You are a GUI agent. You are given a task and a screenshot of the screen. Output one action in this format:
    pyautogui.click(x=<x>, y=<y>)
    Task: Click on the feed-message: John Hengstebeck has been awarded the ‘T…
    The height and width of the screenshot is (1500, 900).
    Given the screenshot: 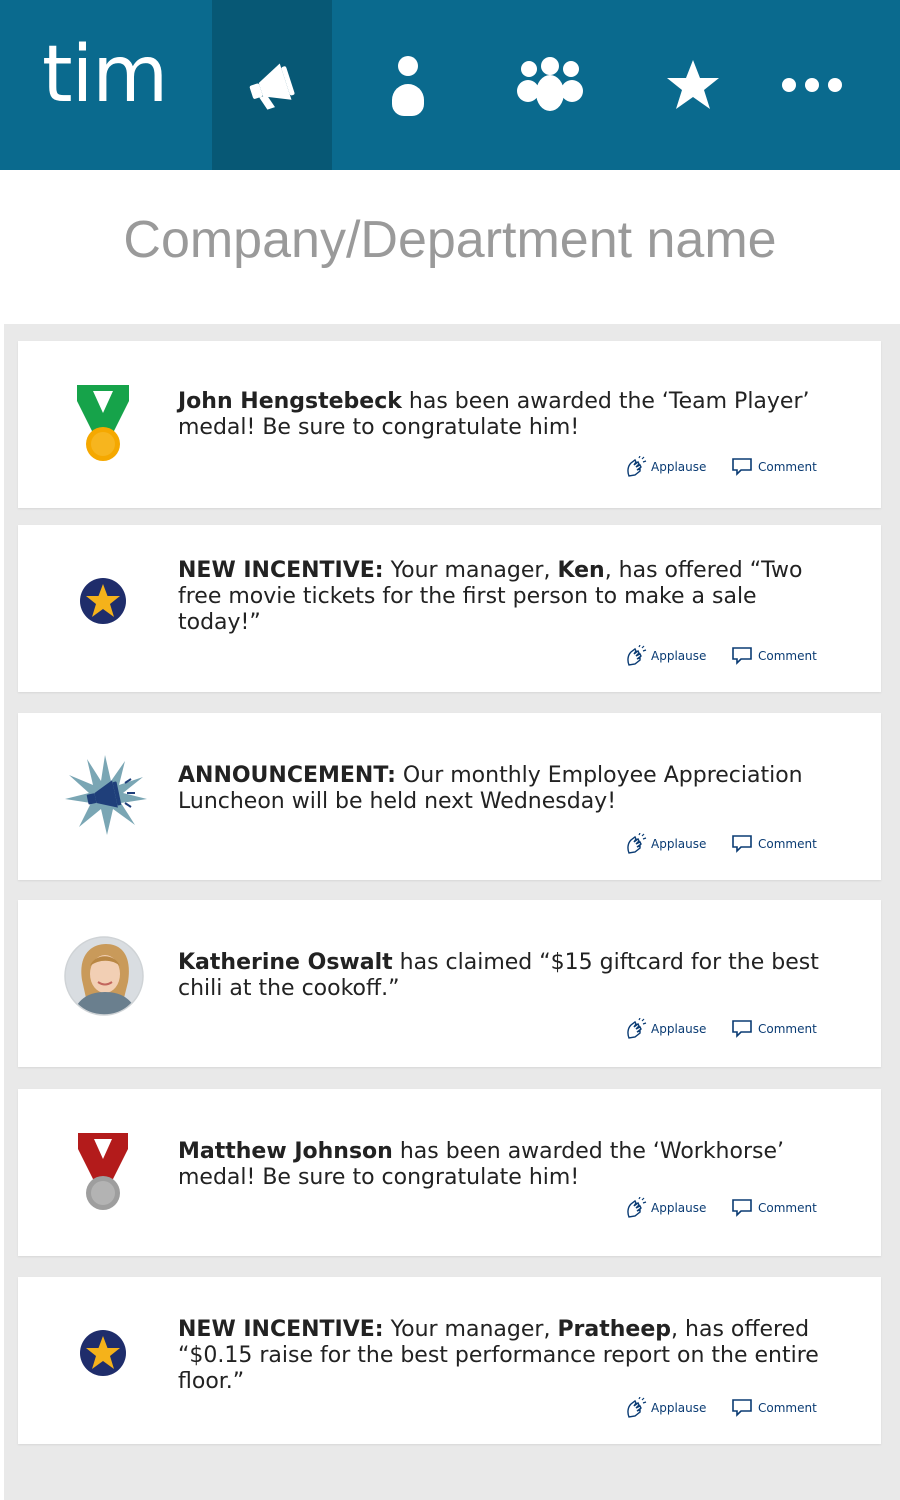 What is the action you would take?
    pyautogui.click(x=494, y=414)
    